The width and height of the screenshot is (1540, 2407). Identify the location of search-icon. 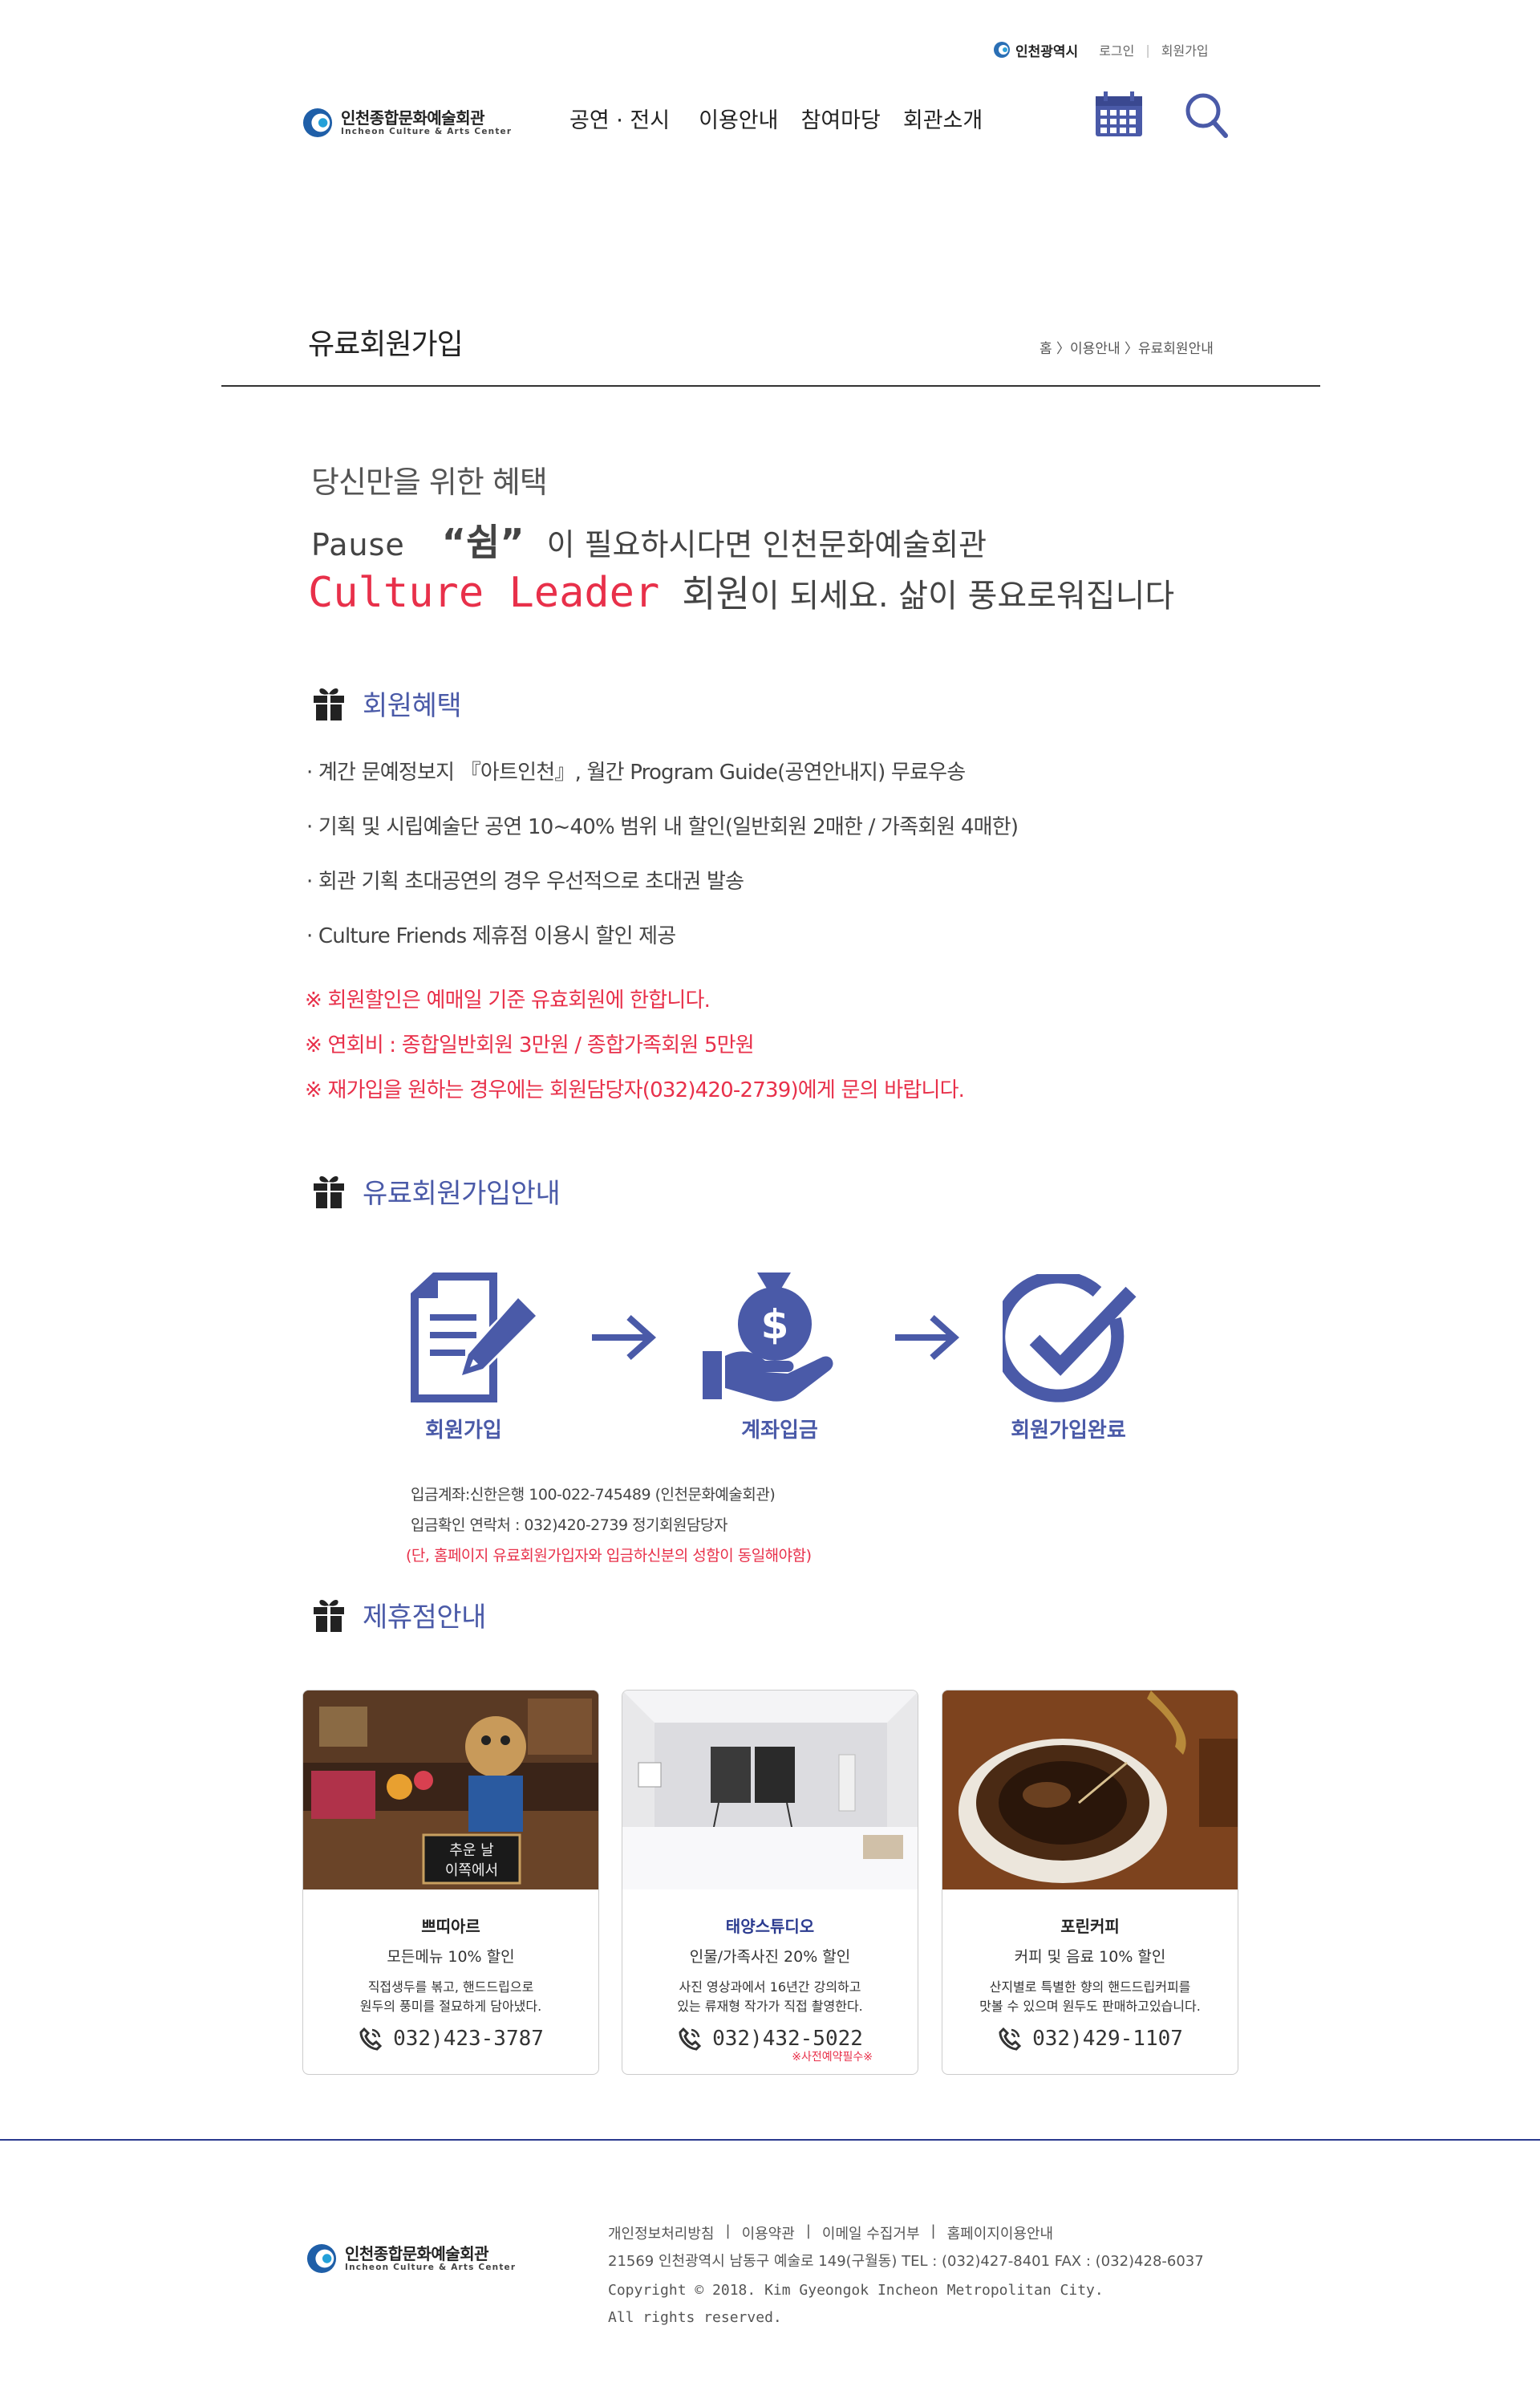
(1206, 115).